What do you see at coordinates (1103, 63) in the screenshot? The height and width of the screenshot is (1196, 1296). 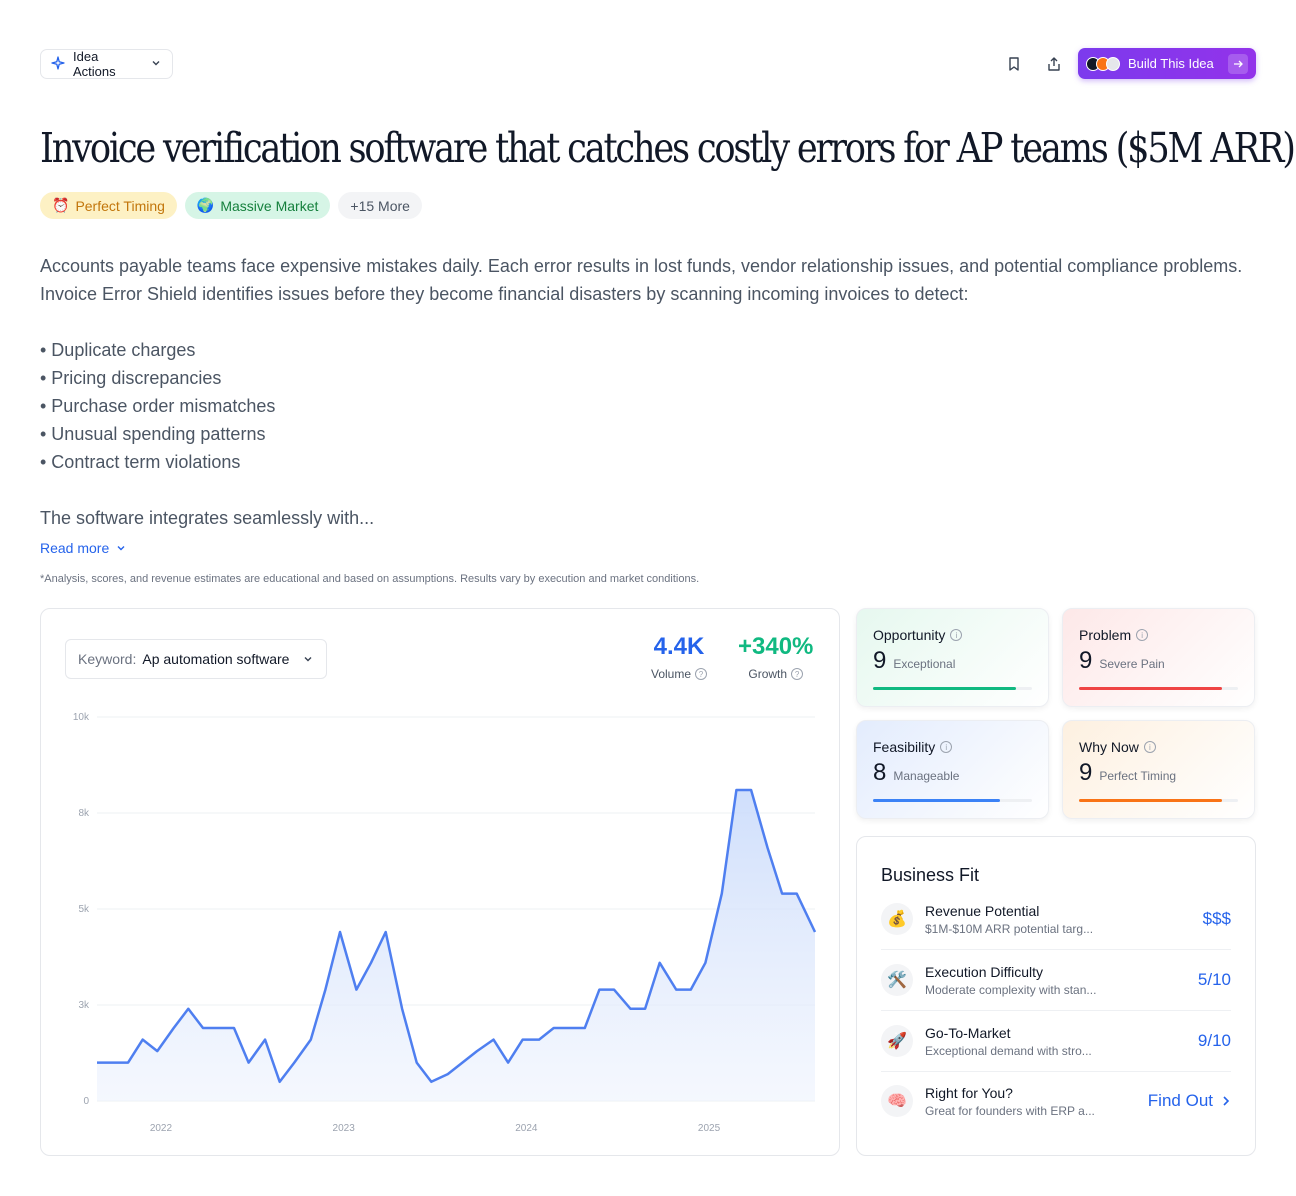 I see `avatar-group` at bounding box center [1103, 63].